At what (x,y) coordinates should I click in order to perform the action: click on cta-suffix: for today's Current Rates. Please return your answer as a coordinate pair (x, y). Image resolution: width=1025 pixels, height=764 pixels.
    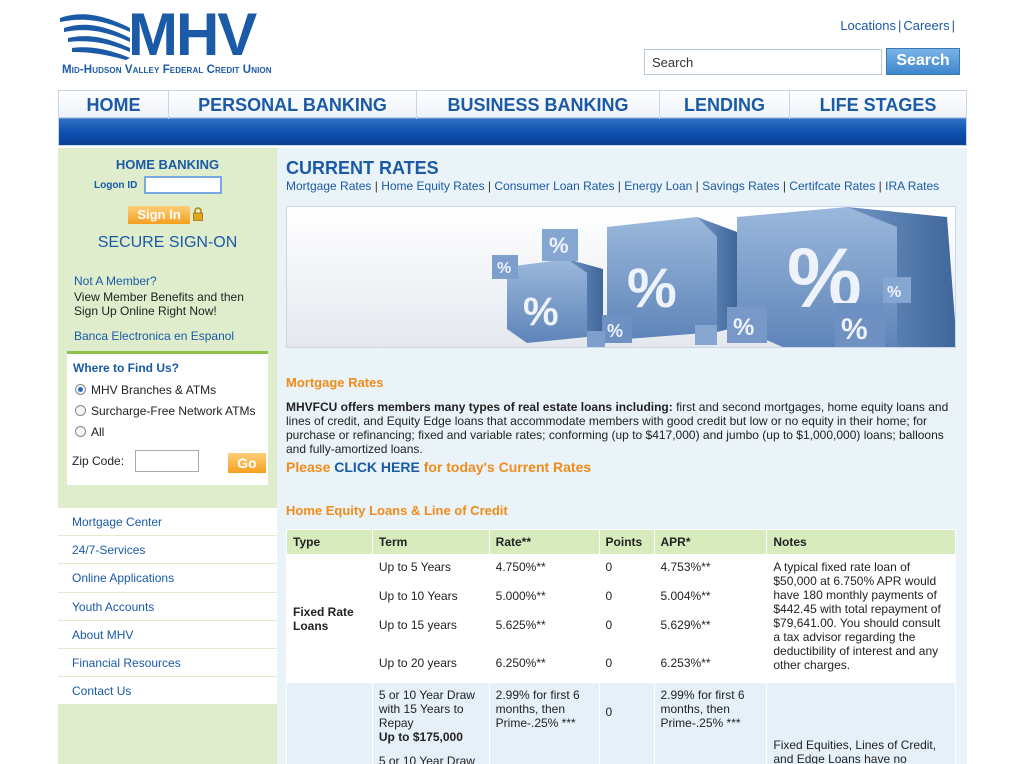
    Looking at the image, I should click on (505, 467).